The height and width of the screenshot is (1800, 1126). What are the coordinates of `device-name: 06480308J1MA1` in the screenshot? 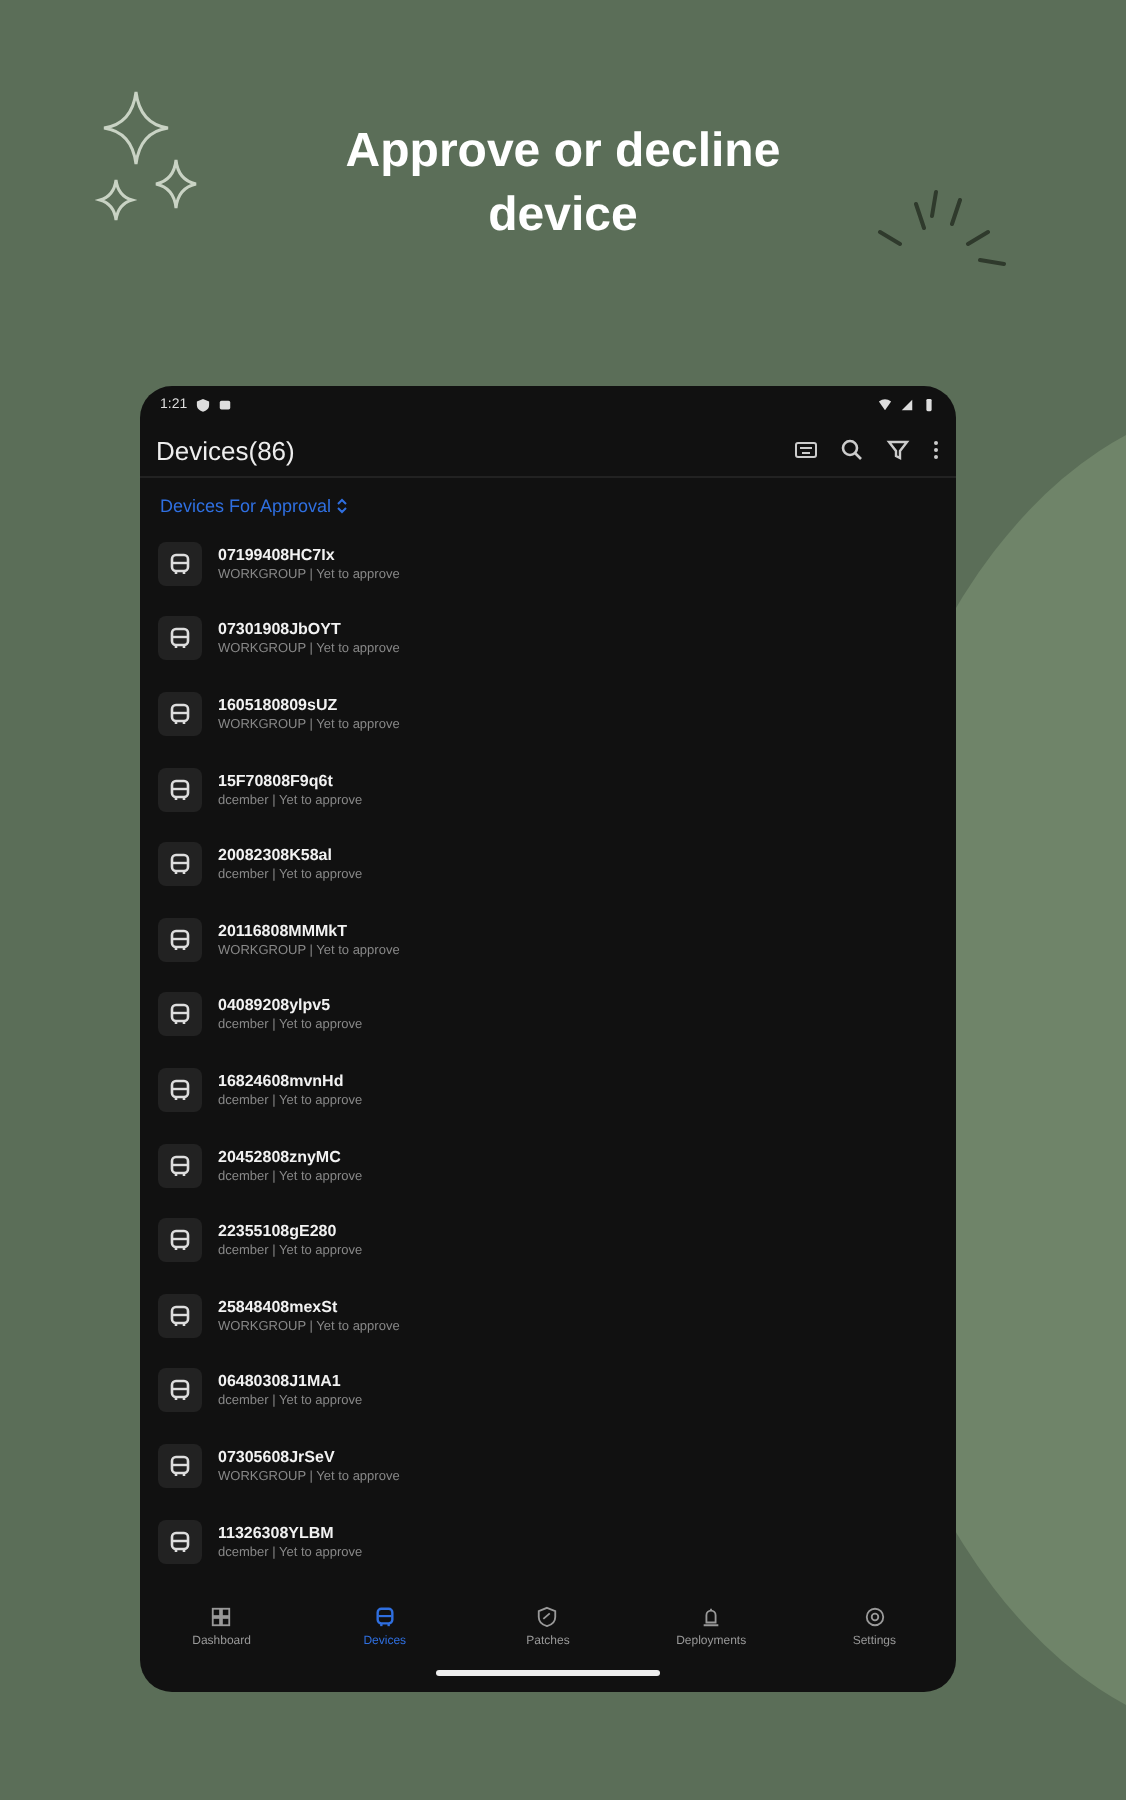 It's located at (290, 1381).